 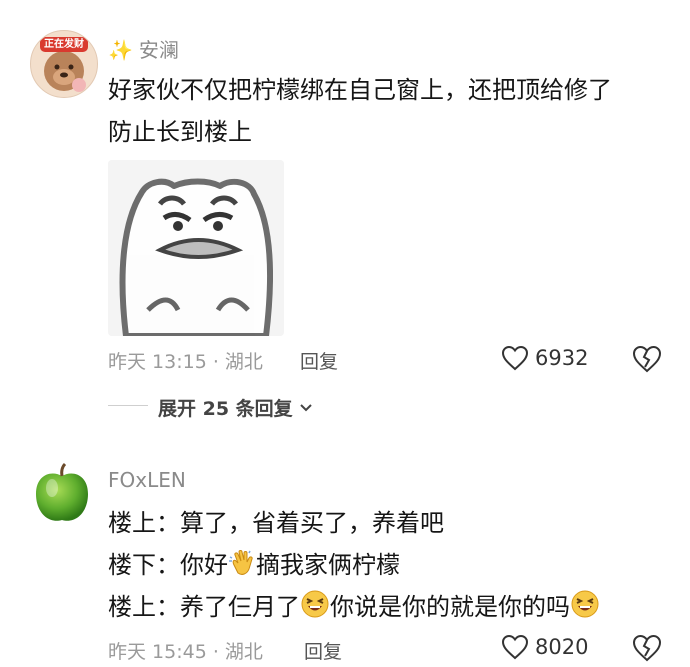 I want to click on comment-username: FOxLEN, so click(x=147, y=480).